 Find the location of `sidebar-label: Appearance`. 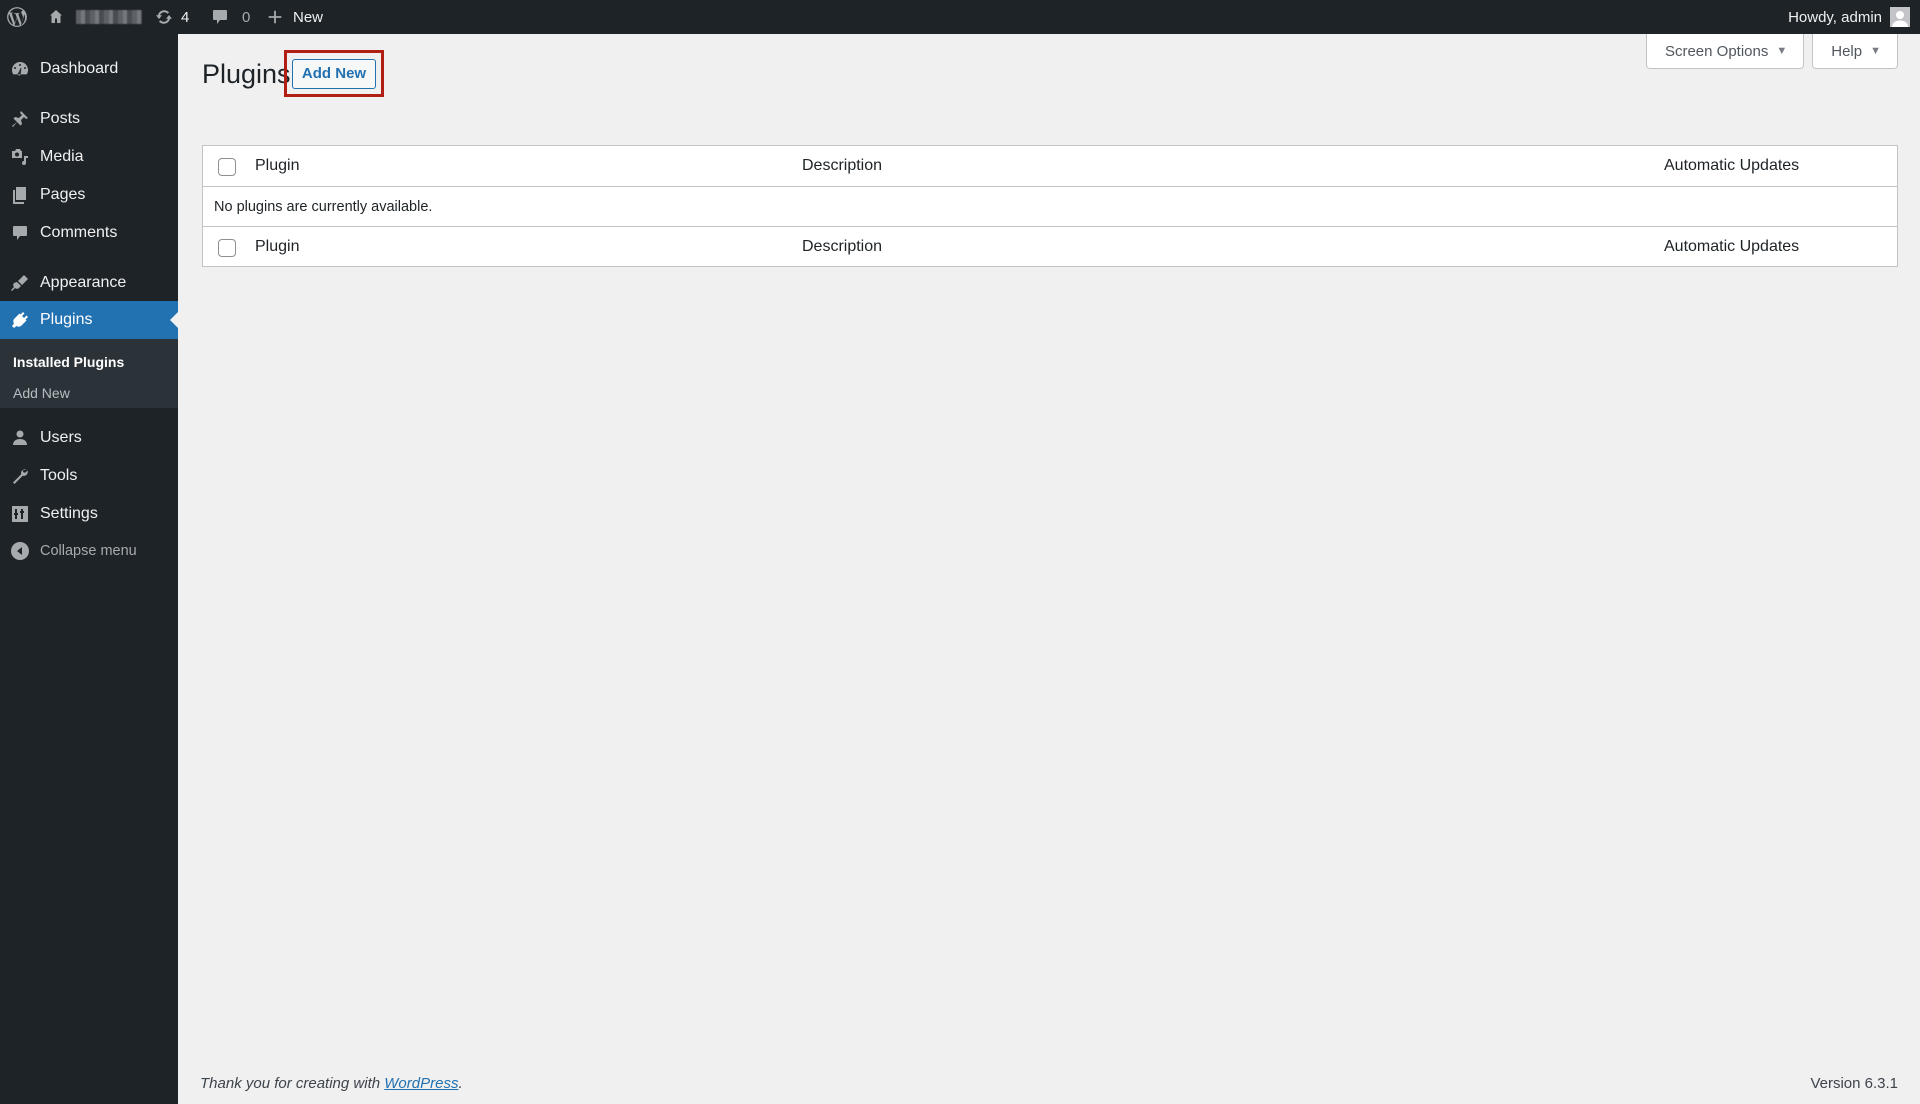

sidebar-label: Appearance is located at coordinates (83, 282).